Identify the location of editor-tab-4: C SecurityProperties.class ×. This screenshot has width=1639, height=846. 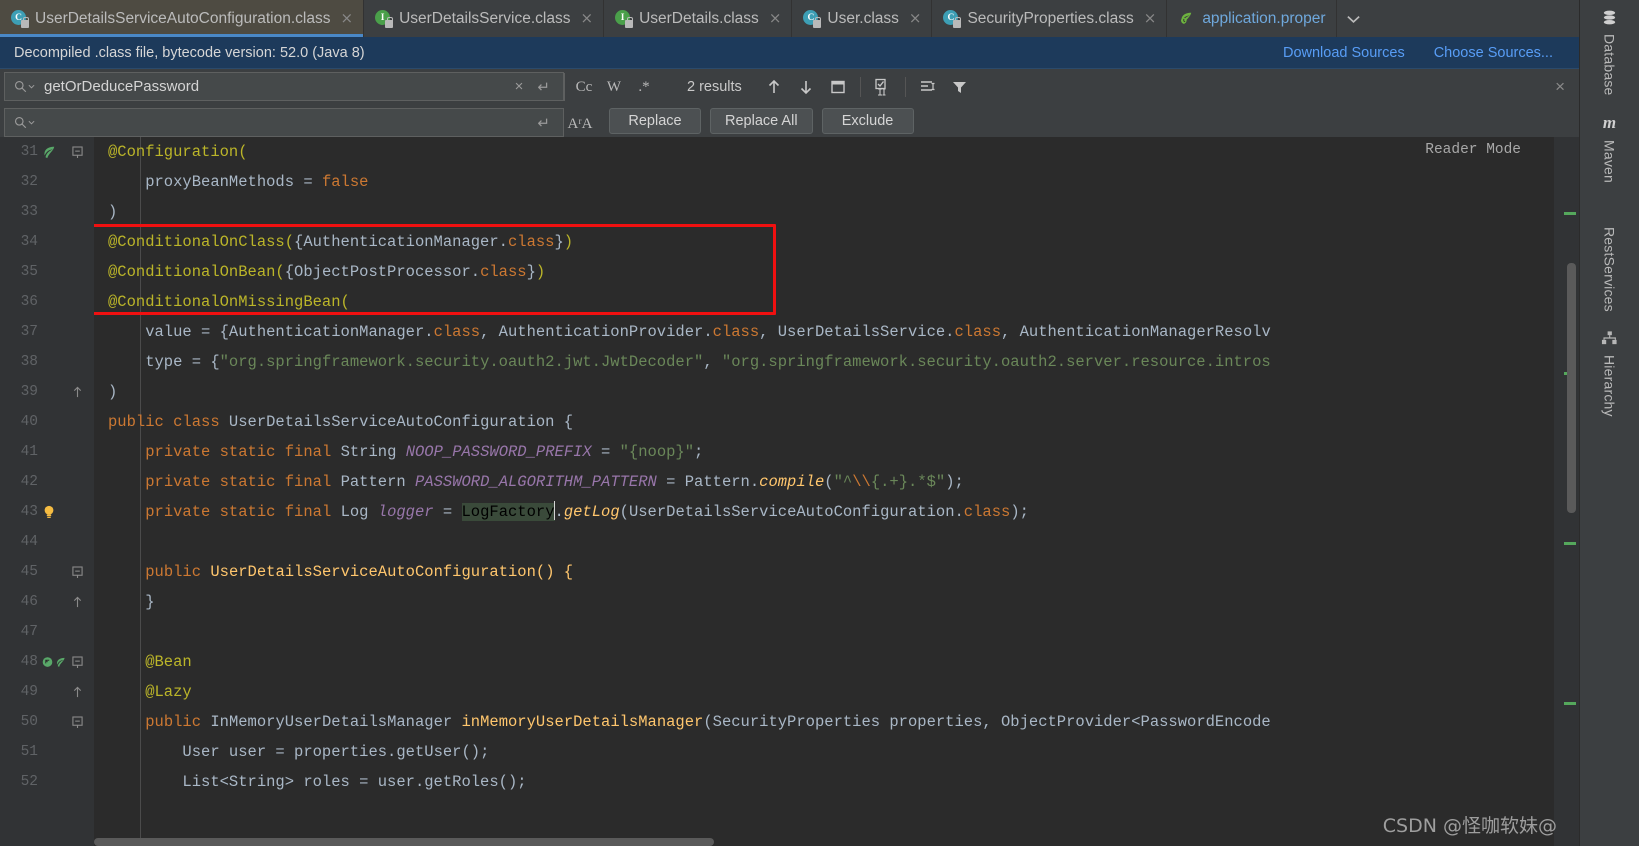
(1050, 18).